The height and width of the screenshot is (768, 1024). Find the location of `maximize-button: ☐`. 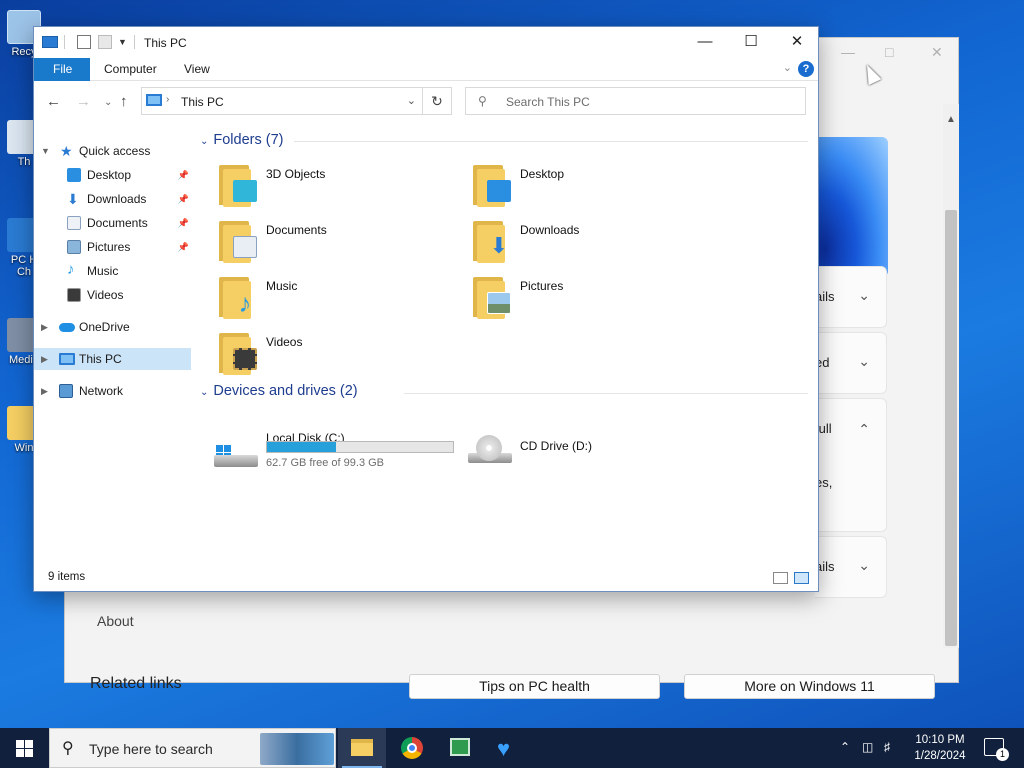

maximize-button: ☐ is located at coordinates (751, 42).